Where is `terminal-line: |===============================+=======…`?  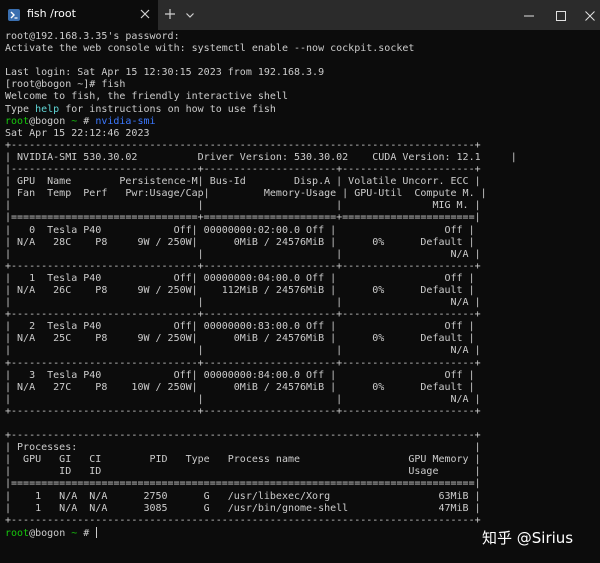 terminal-line: |===============================+=======… is located at coordinates (243, 218).